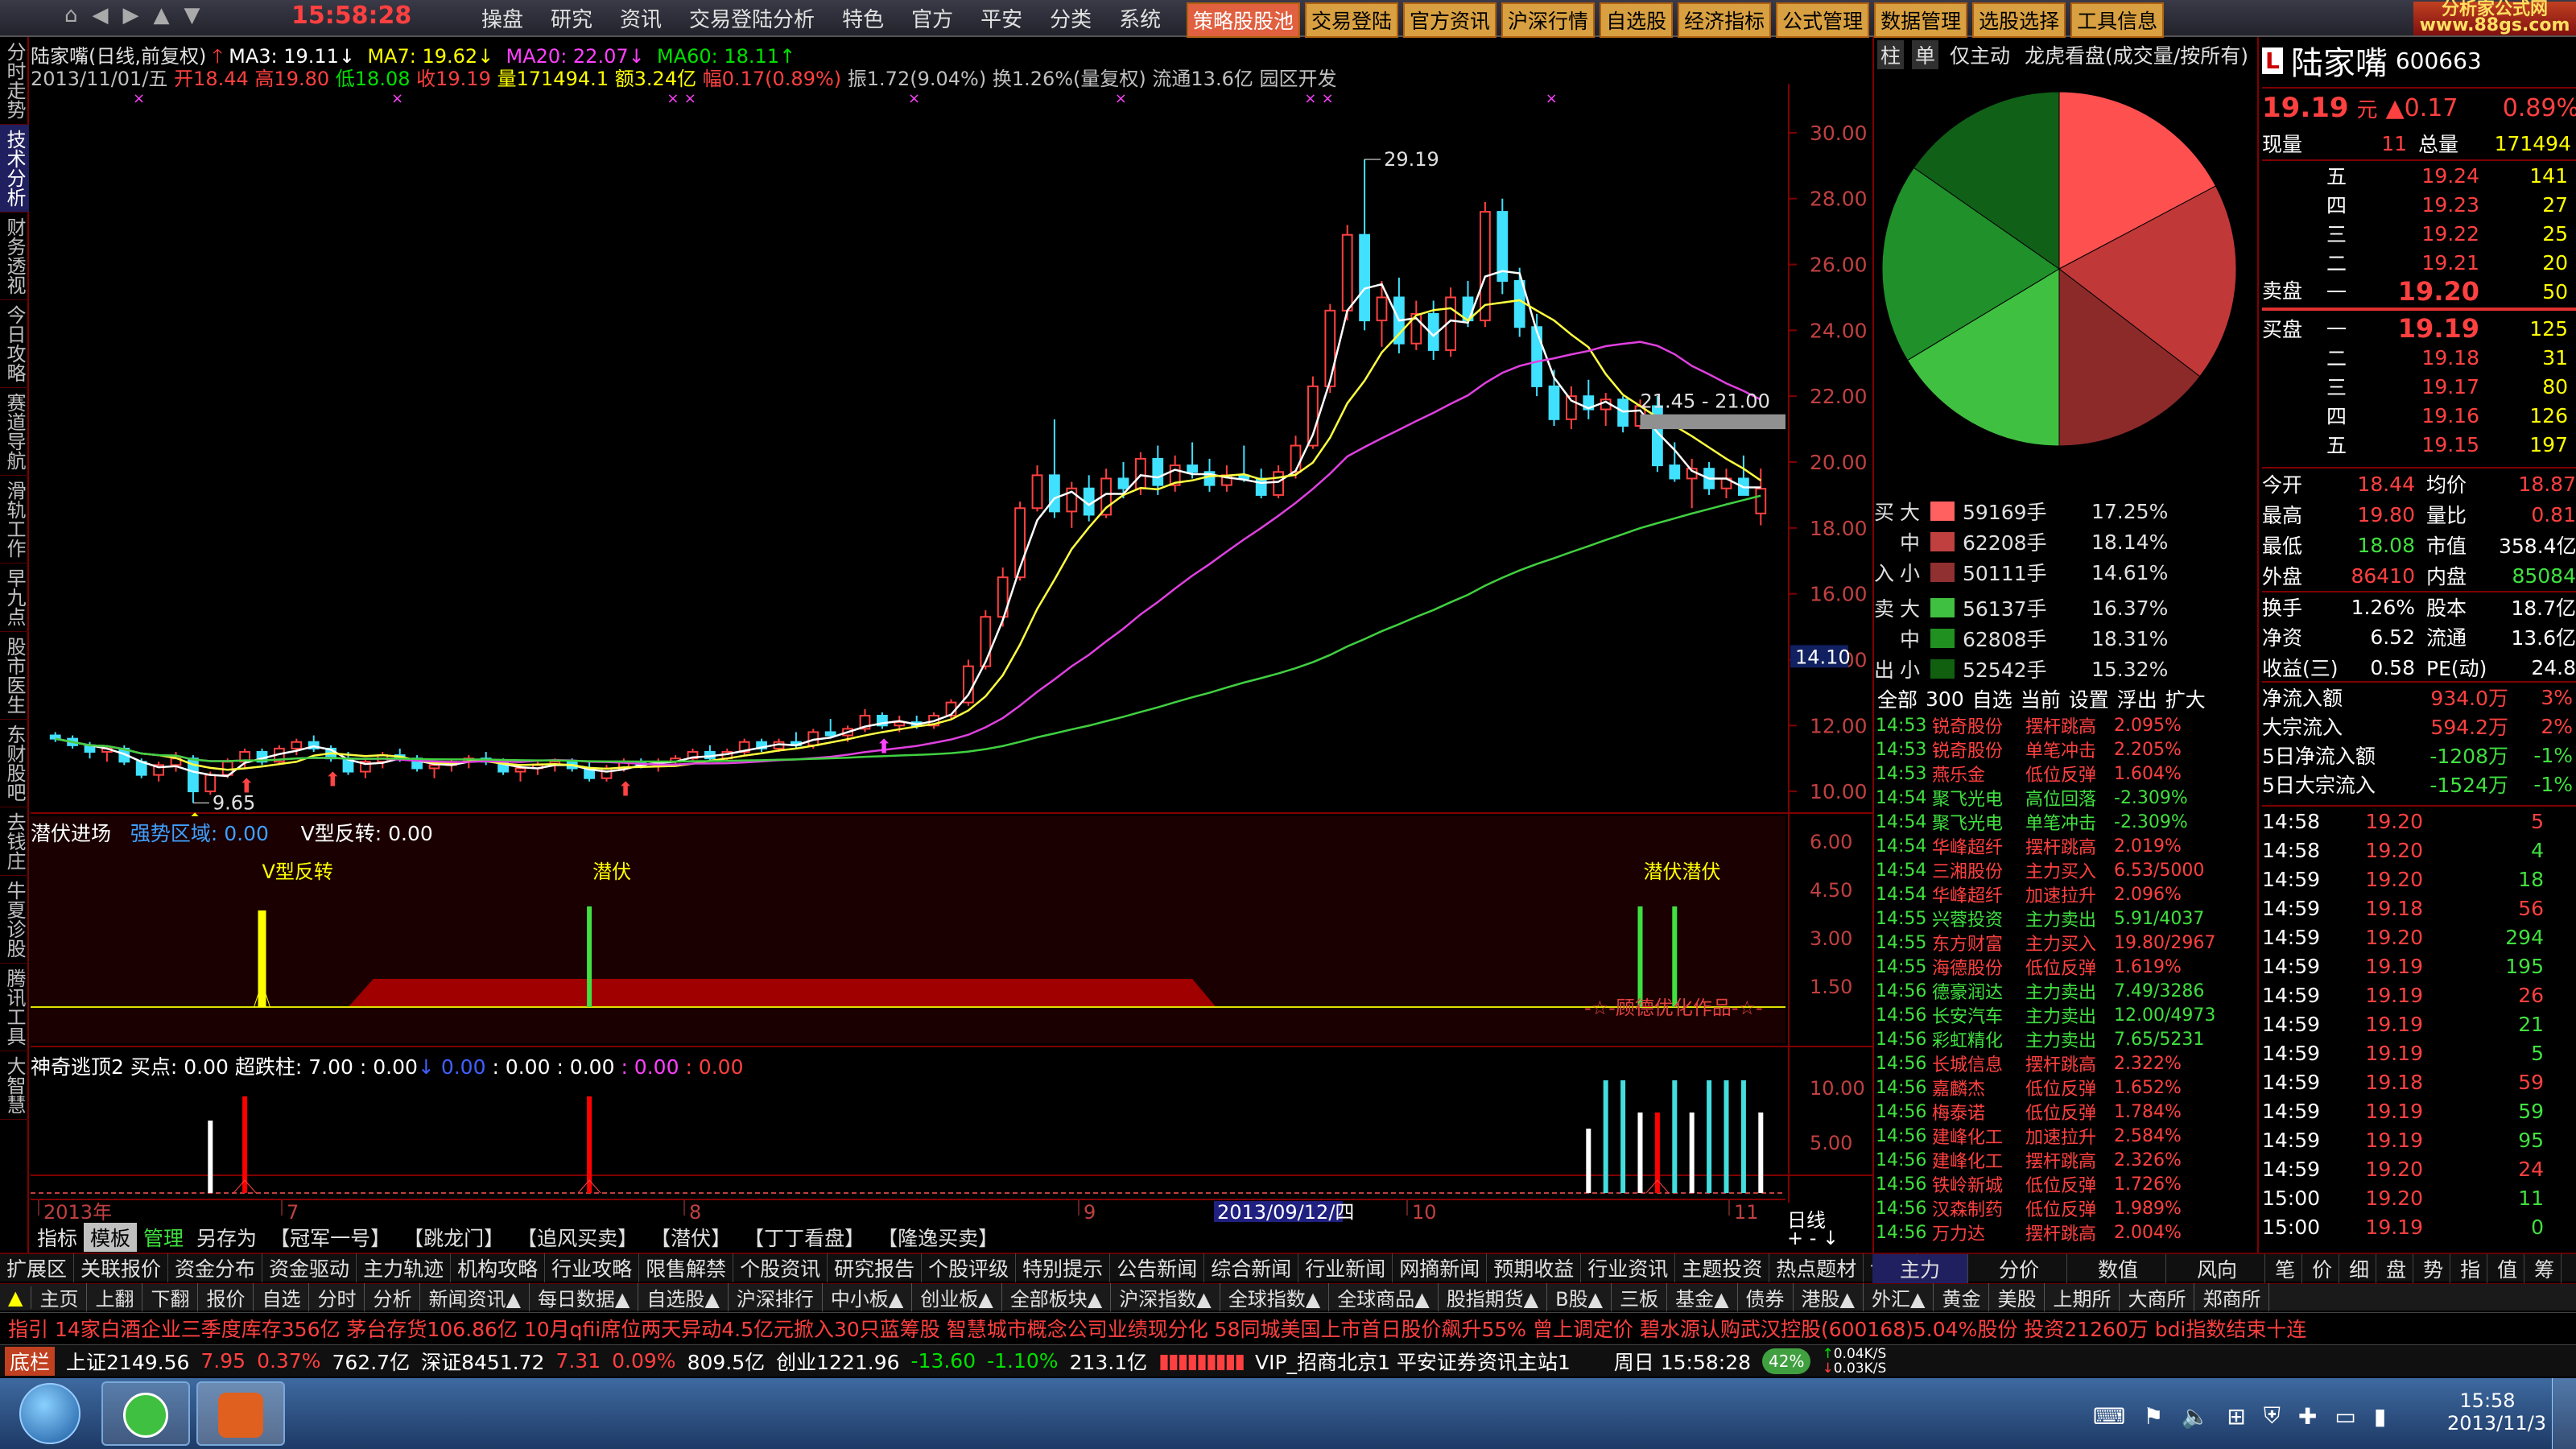 The height and width of the screenshot is (1449, 2576). I want to click on quick-nav-item: 分时, so click(337, 1297).